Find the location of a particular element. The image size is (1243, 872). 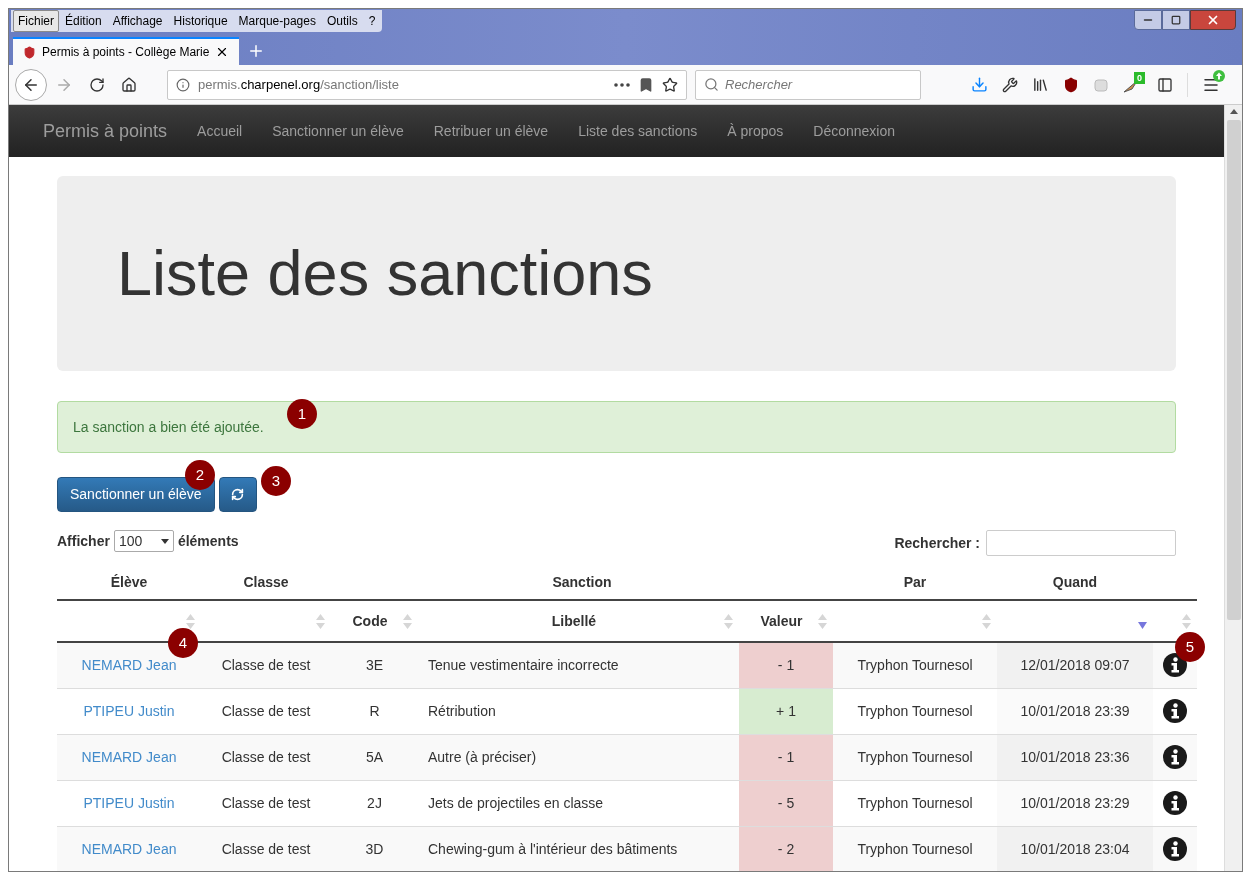

star-icon is located at coordinates (670, 84).